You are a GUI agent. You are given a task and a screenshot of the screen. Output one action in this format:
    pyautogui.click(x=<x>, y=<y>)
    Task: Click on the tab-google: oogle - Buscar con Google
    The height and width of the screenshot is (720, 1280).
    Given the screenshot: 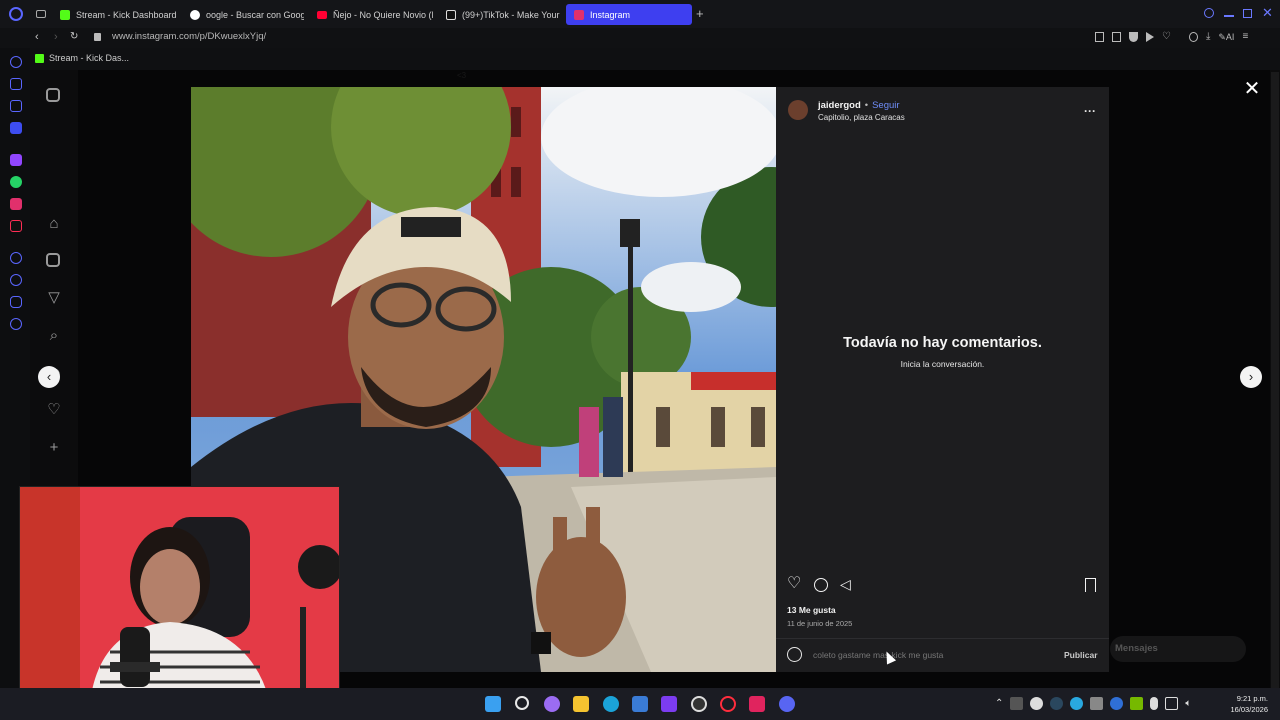 What is the action you would take?
    pyautogui.click(x=243, y=14)
    